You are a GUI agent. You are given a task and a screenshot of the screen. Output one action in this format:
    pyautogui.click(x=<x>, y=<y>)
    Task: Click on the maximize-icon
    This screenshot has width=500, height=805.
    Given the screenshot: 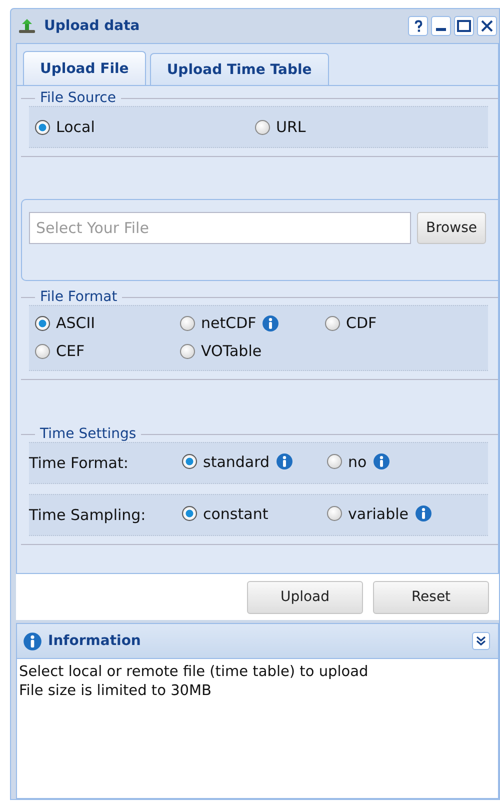 What is the action you would take?
    pyautogui.click(x=464, y=26)
    